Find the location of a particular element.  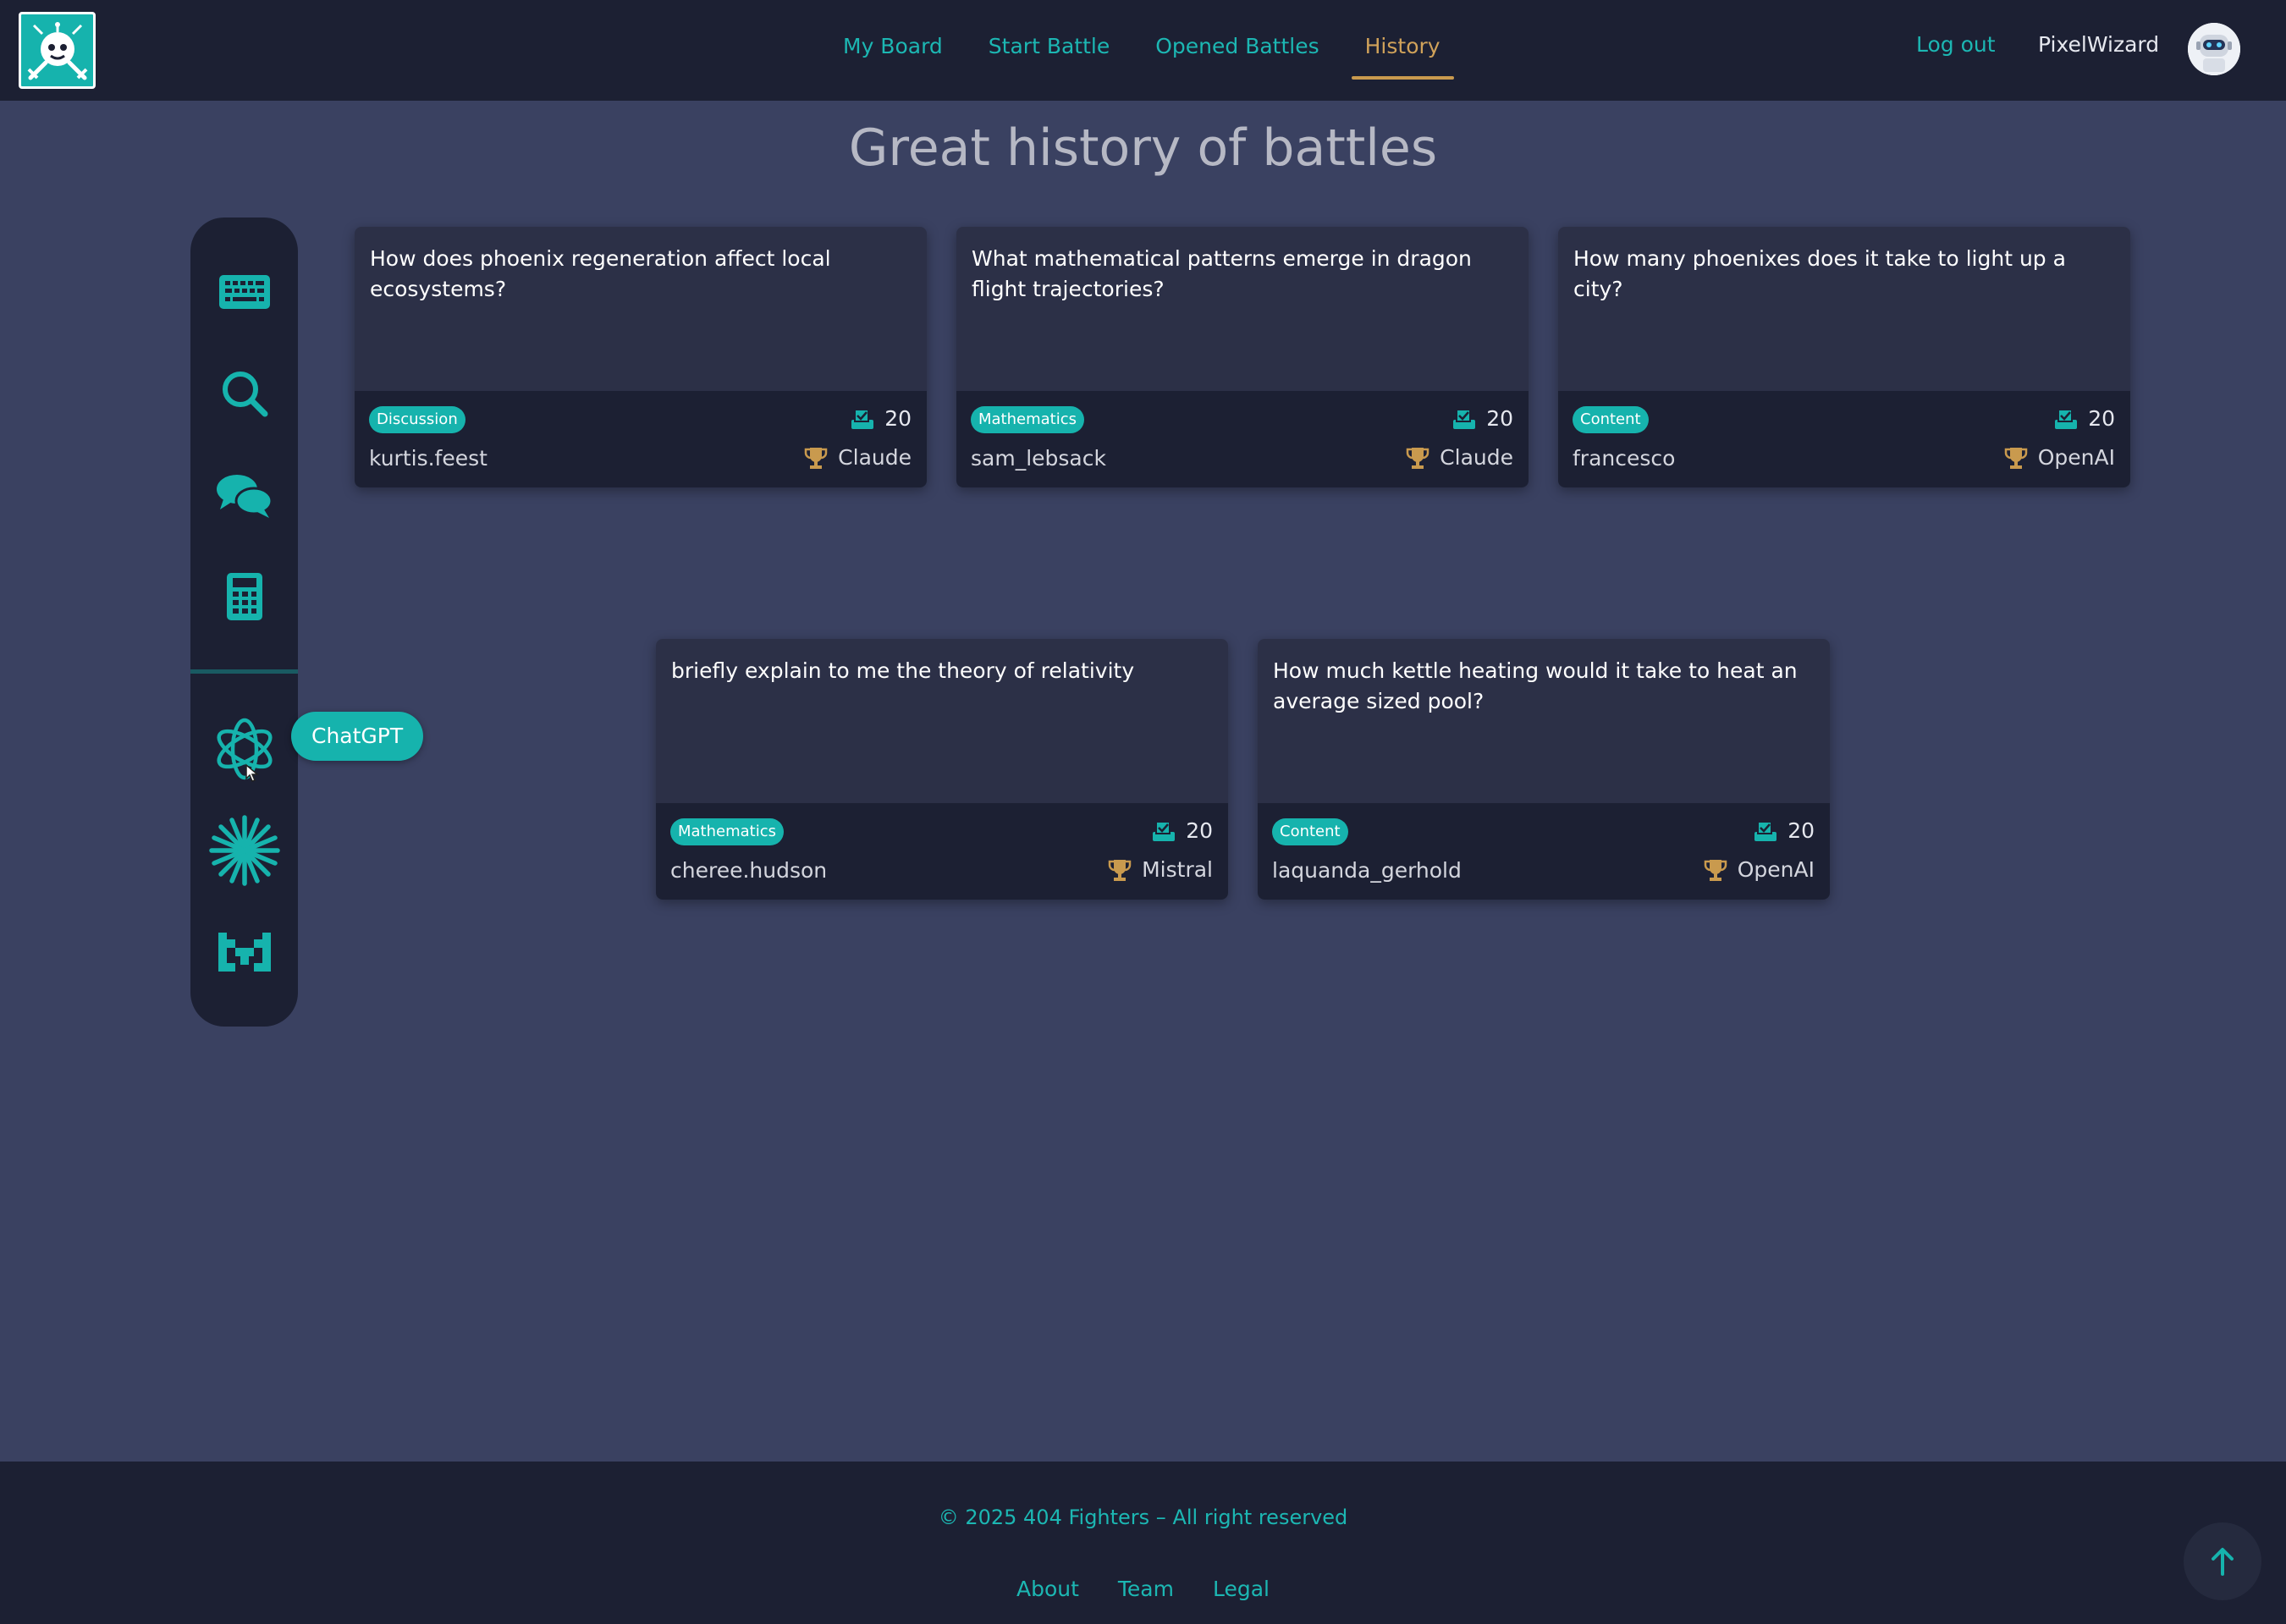

winner: Mistral is located at coordinates (1160, 869).